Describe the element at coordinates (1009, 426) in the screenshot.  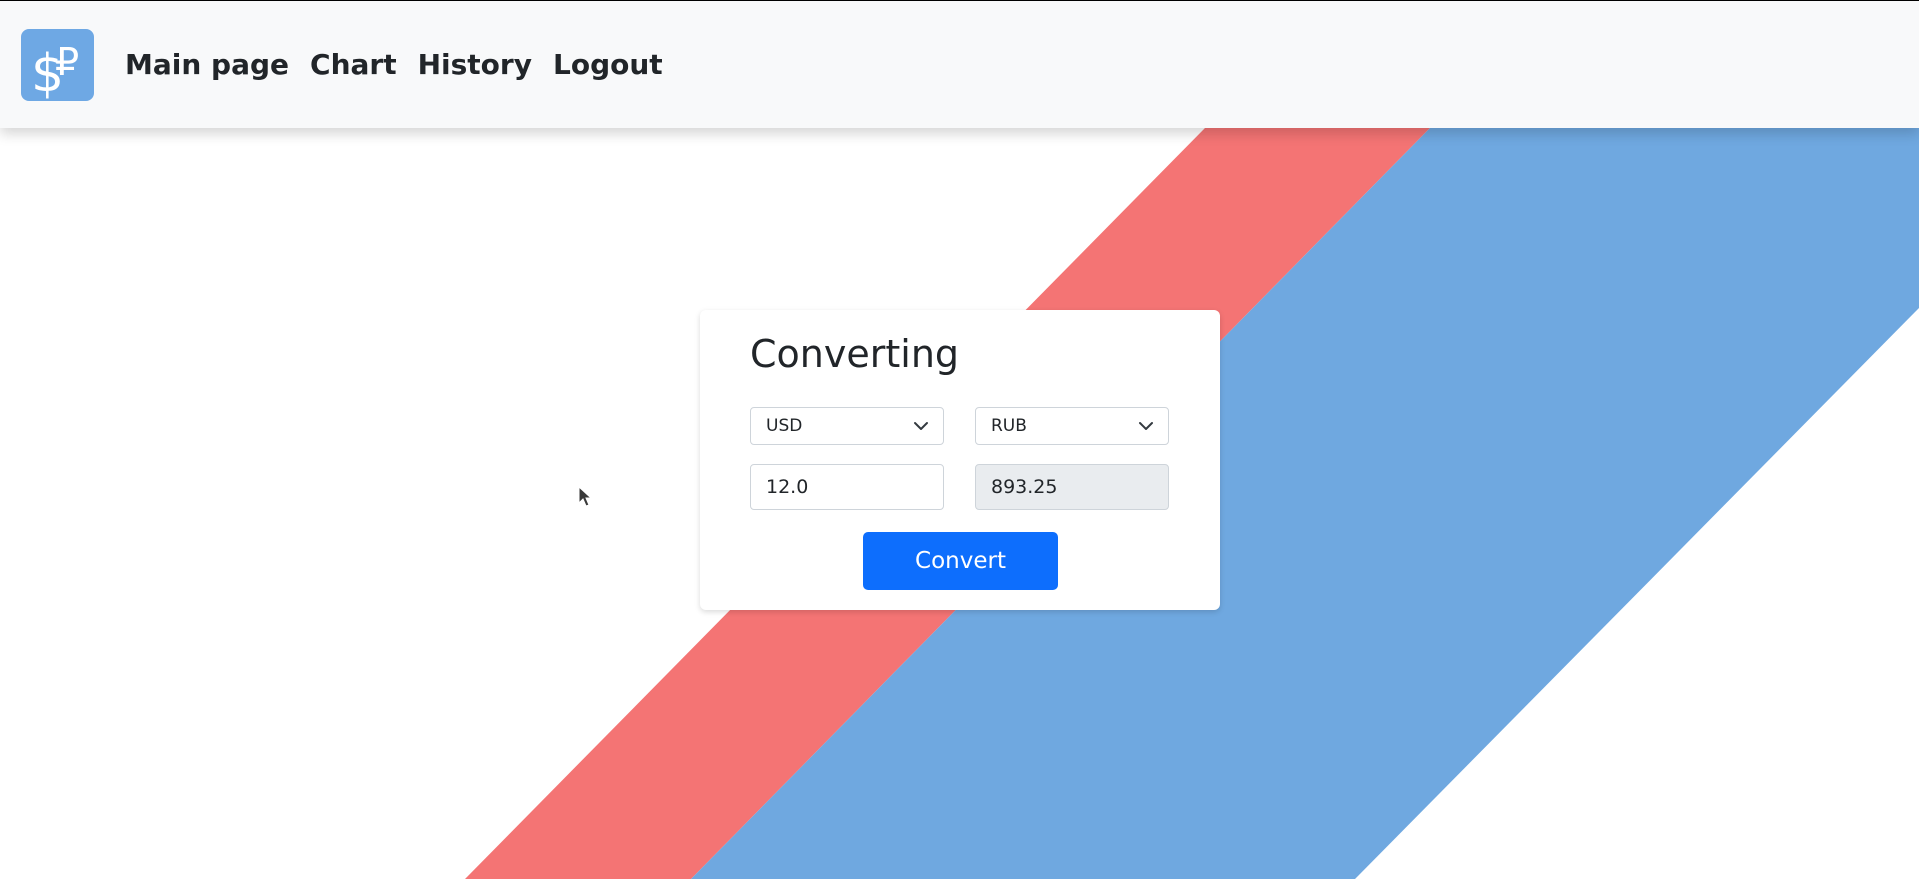
I see `to-currency-value: RUB` at that location.